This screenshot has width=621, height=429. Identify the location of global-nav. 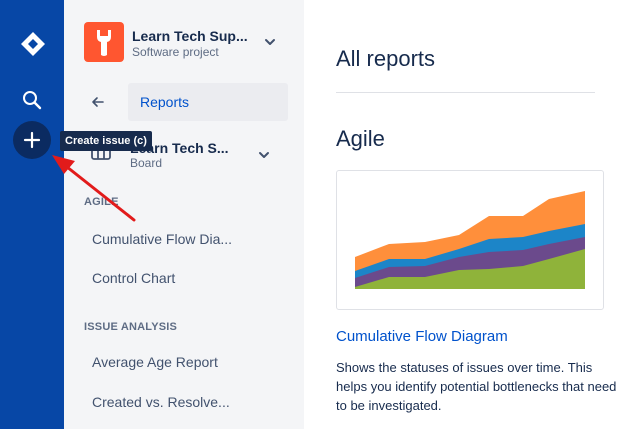
(32, 214).